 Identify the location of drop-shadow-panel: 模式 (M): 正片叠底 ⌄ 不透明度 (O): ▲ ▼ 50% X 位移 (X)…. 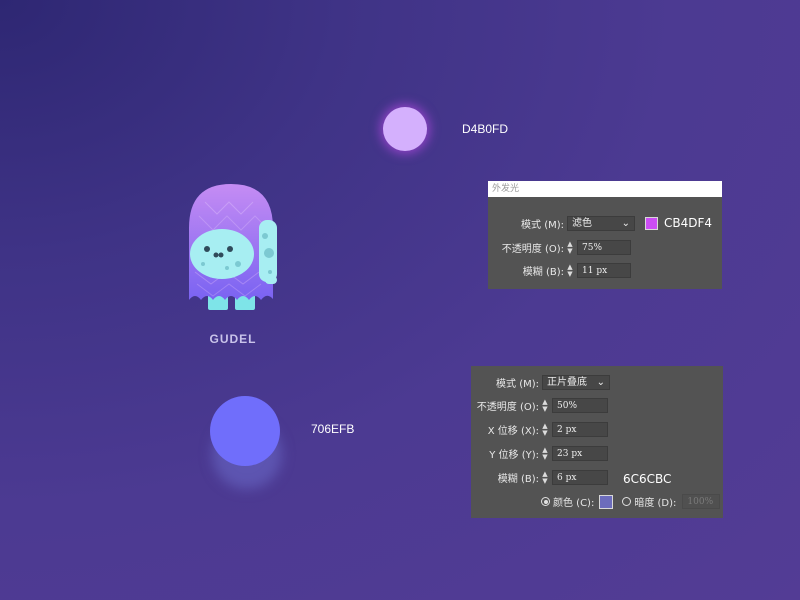
(597, 442).